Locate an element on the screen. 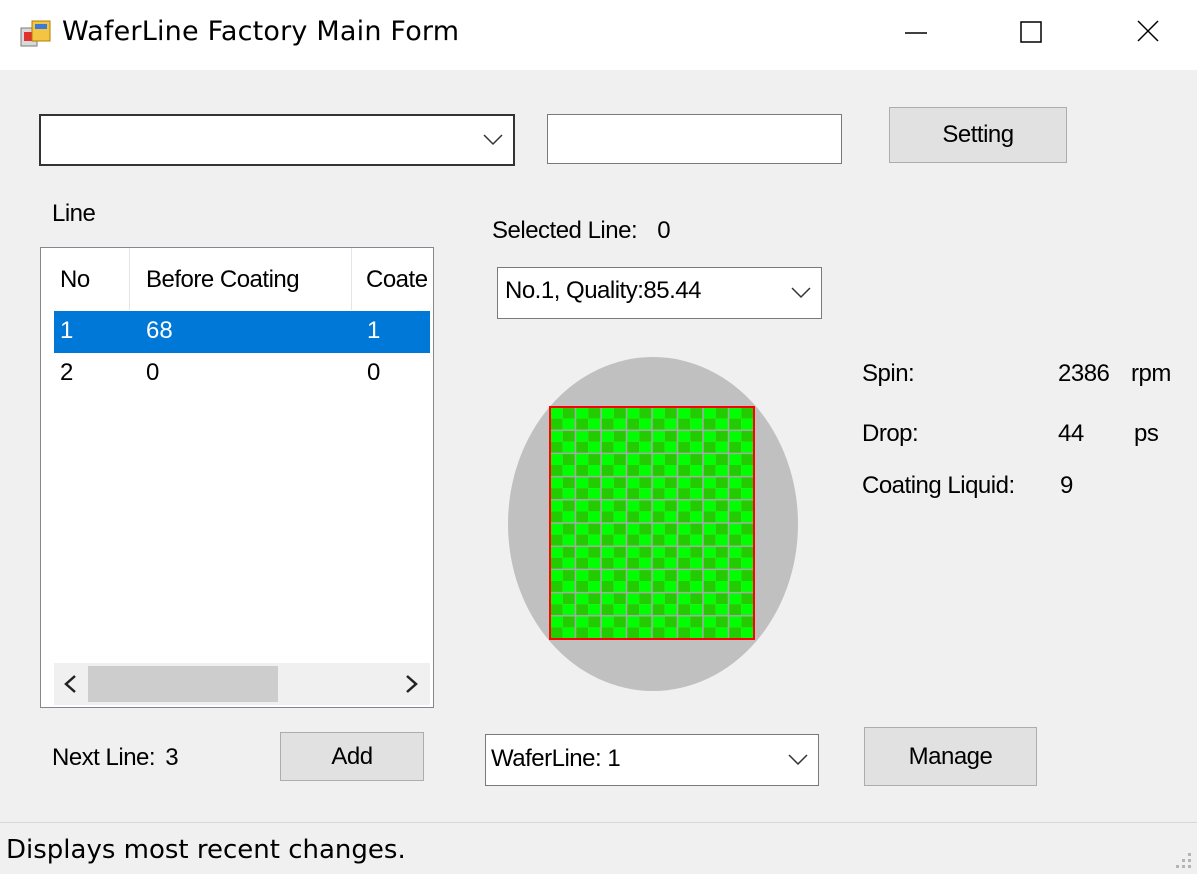  scroll-left-button is located at coordinates (71, 684).